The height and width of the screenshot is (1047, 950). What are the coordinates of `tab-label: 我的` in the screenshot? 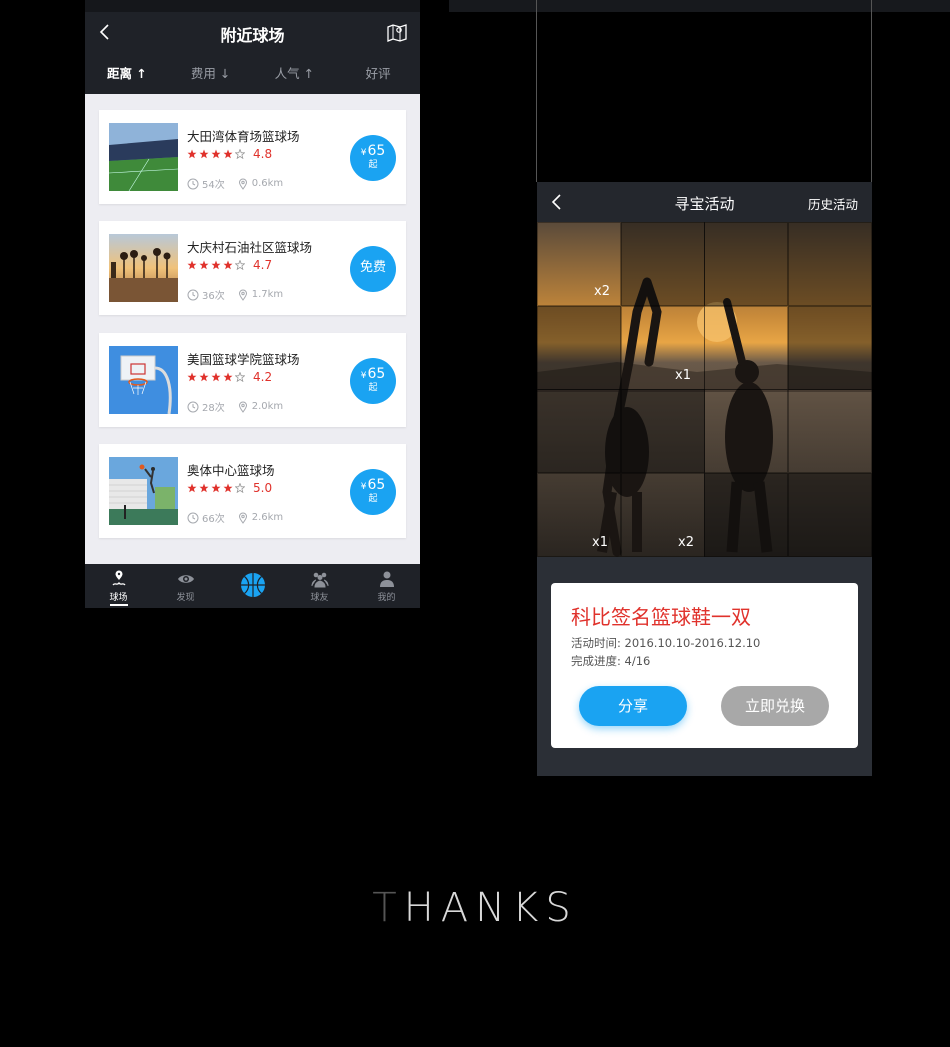 It's located at (386, 598).